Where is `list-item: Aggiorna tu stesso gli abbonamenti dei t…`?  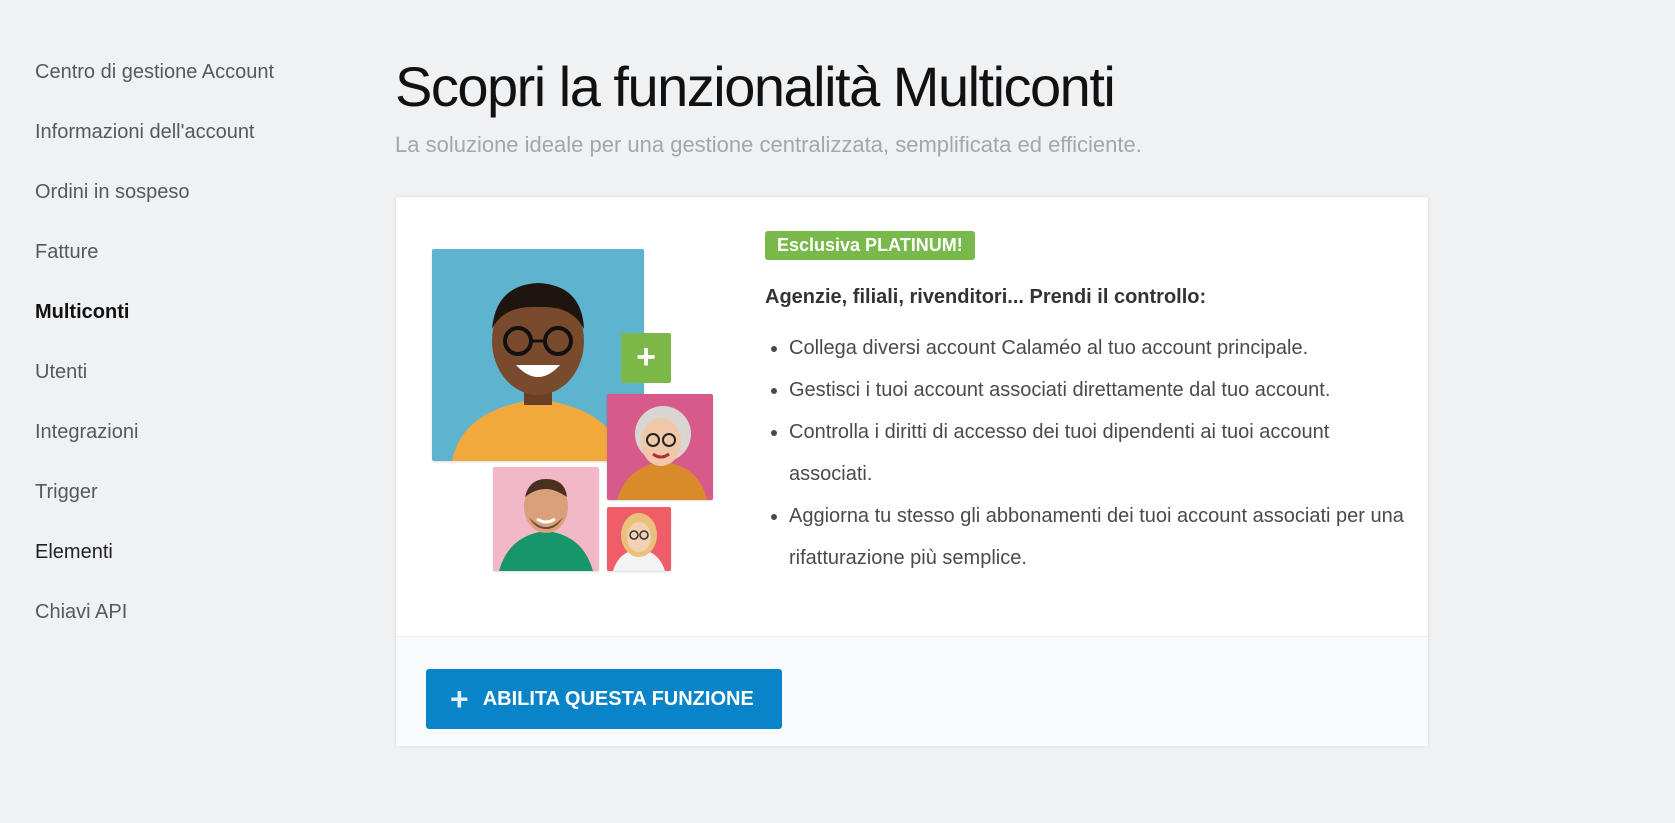 list-item: Aggiorna tu stesso gli abbonamenti dei t… is located at coordinates (1097, 537).